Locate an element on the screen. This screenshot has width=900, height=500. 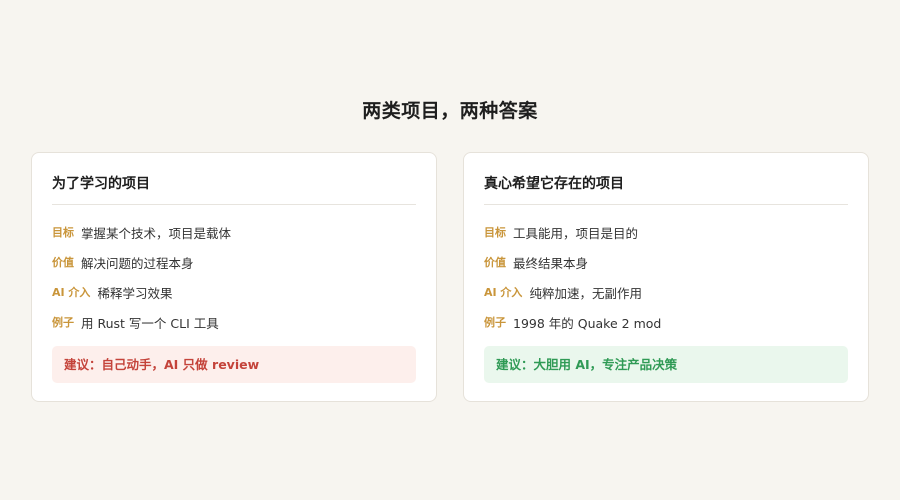
row-example: 例子 1998 年的 Quake 2 mod is located at coordinates (666, 322).